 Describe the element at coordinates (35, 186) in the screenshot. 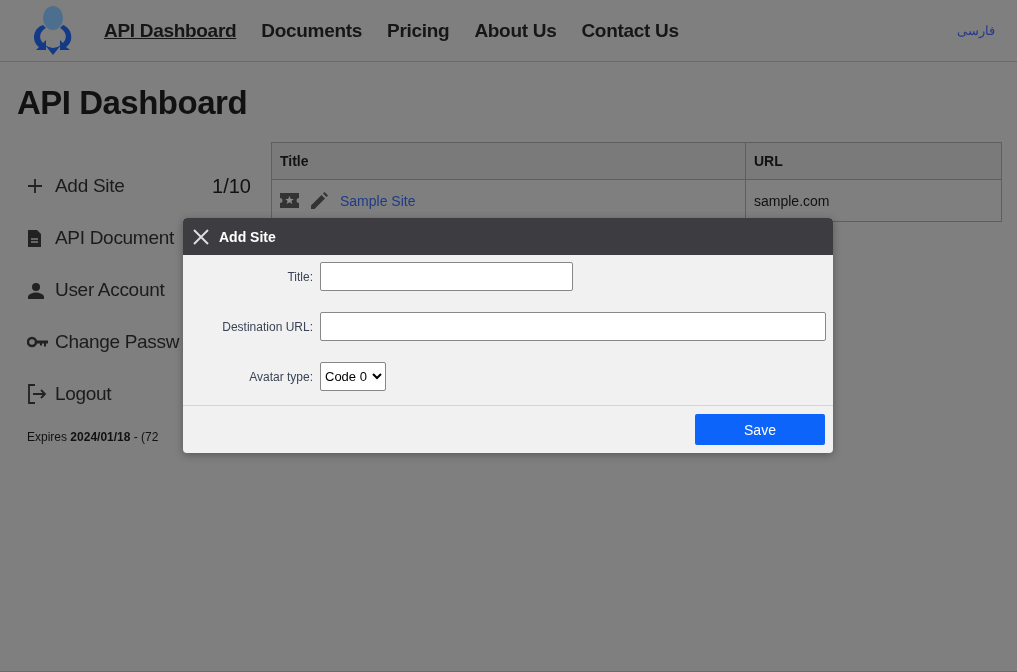

I see `plus-icon` at that location.